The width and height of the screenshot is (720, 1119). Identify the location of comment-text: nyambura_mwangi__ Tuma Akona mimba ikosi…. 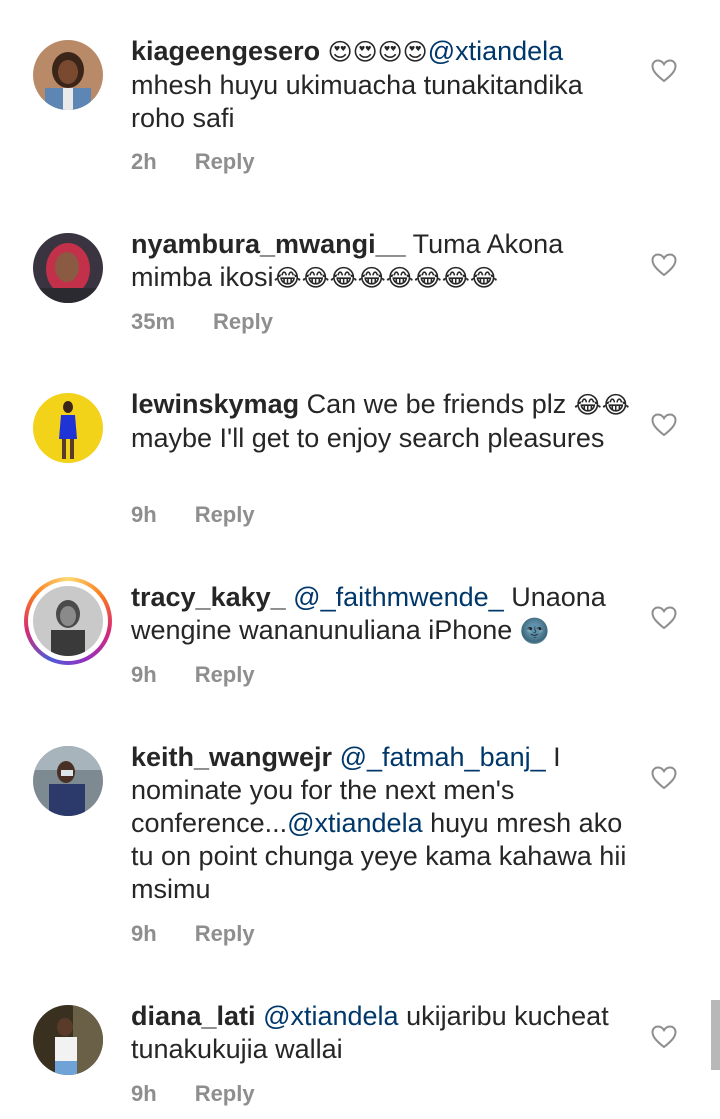
(381, 261).